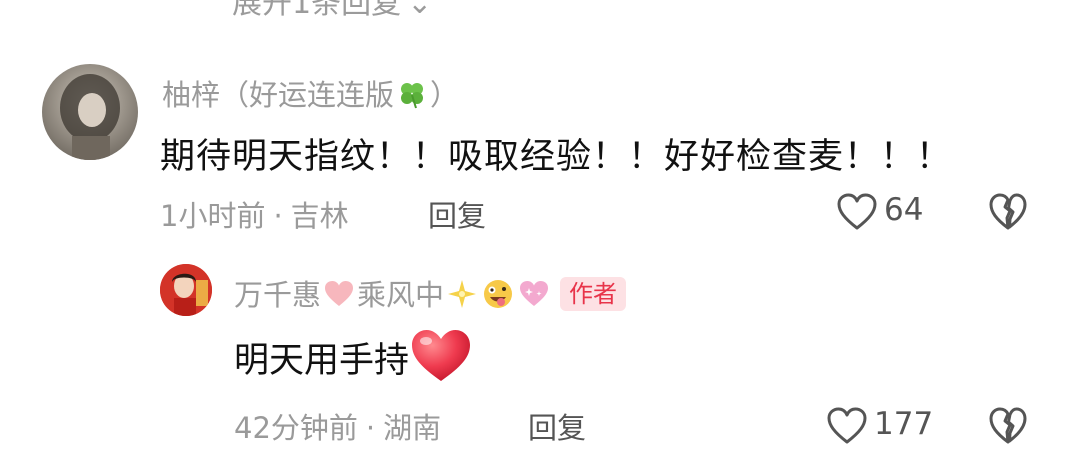  What do you see at coordinates (556, 157) in the screenshot?
I see `comment-body: 期待明天指纹！！吸取经验！！好好检查麦！！！` at bounding box center [556, 157].